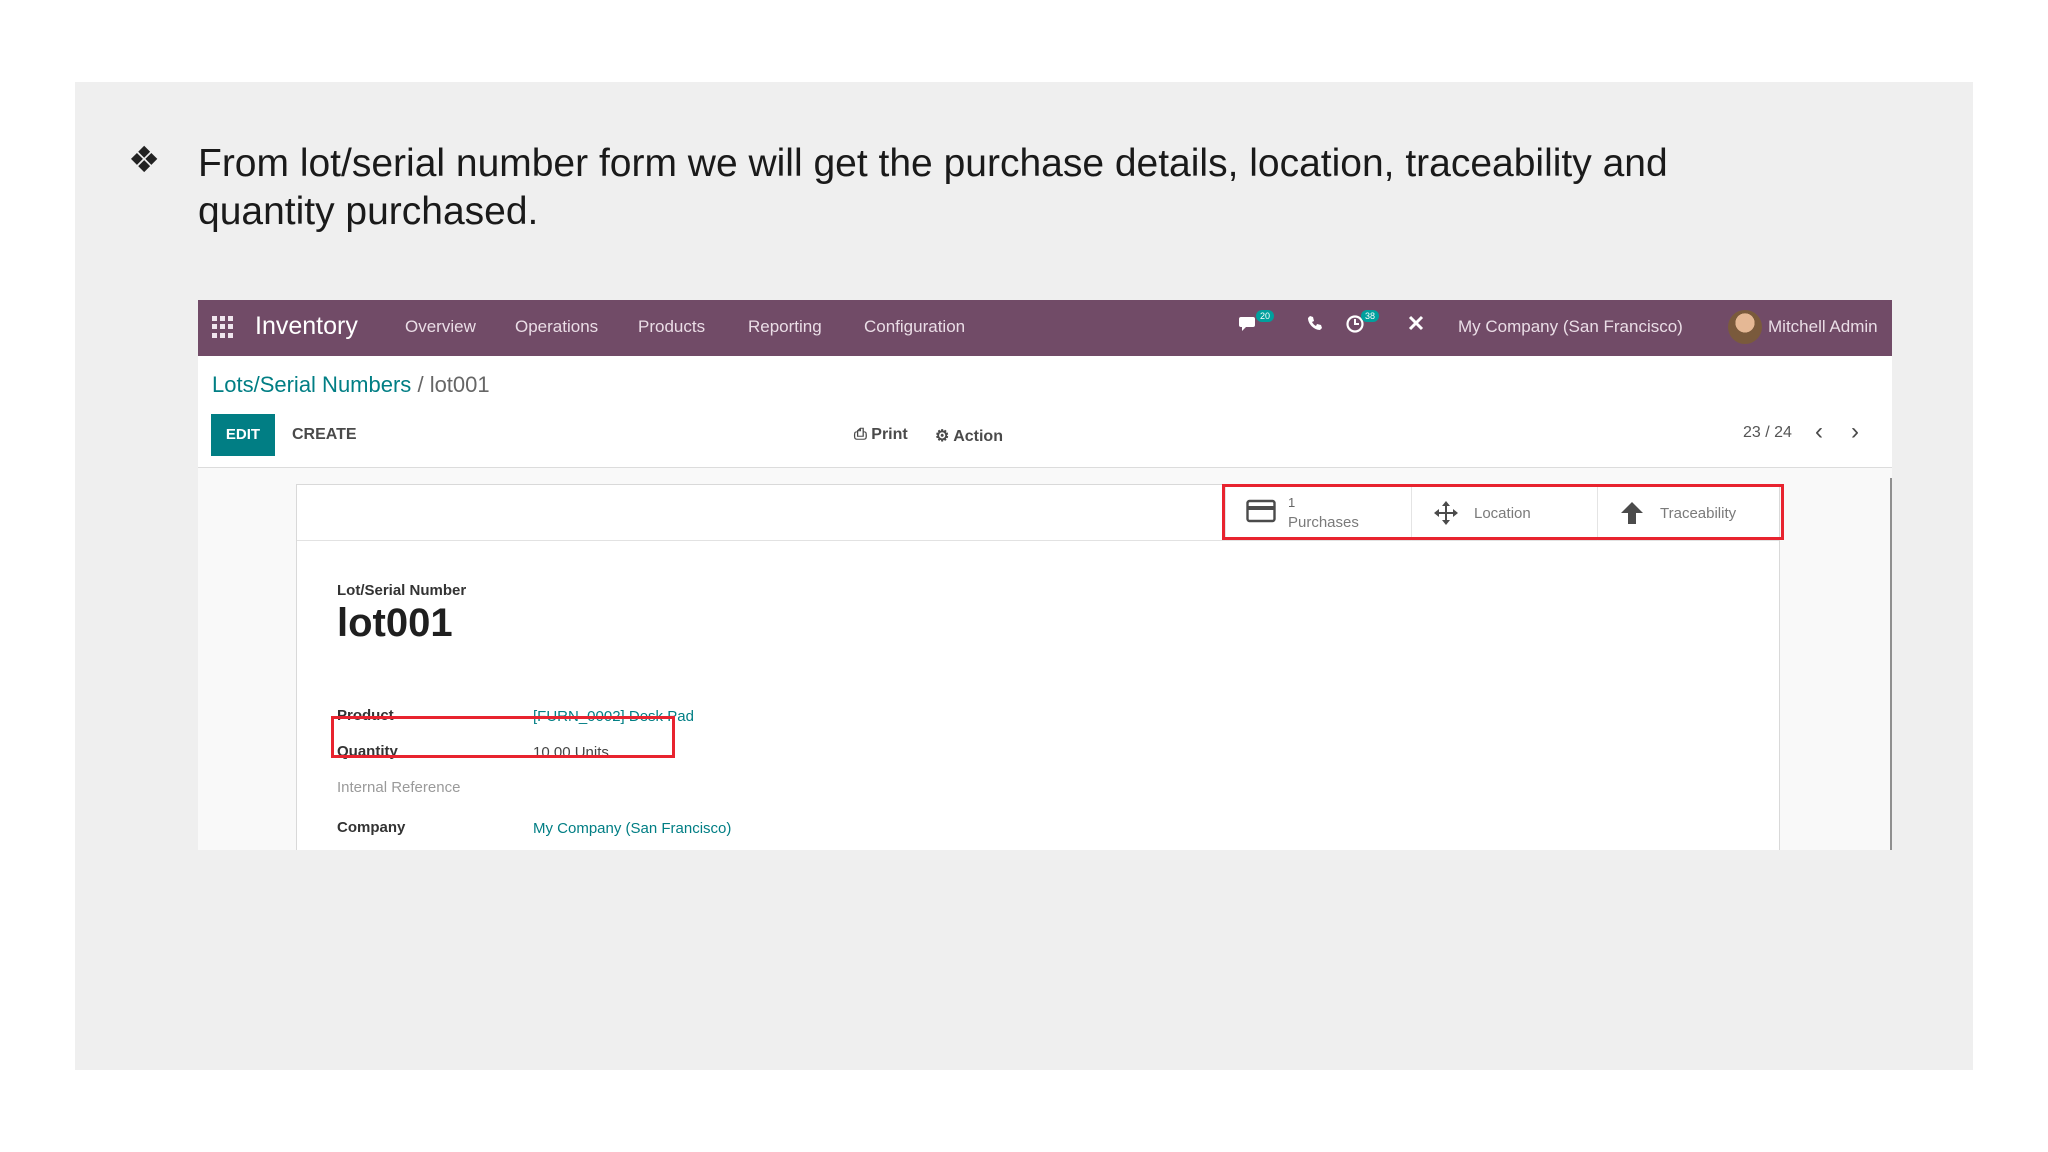 This screenshot has height=1152, width=2048. What do you see at coordinates (371, 827) in the screenshot?
I see `company-label: Company` at bounding box center [371, 827].